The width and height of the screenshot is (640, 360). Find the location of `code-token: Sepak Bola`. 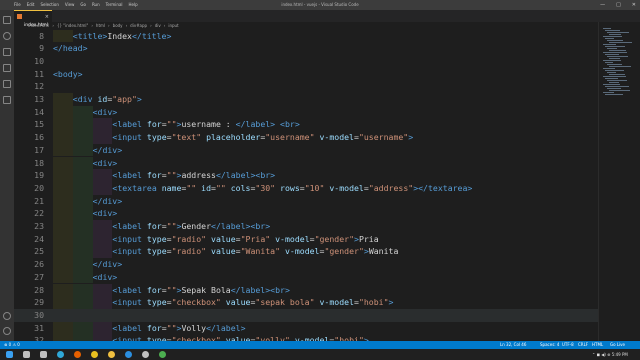

code-token: Sepak Bola is located at coordinates (206, 289).